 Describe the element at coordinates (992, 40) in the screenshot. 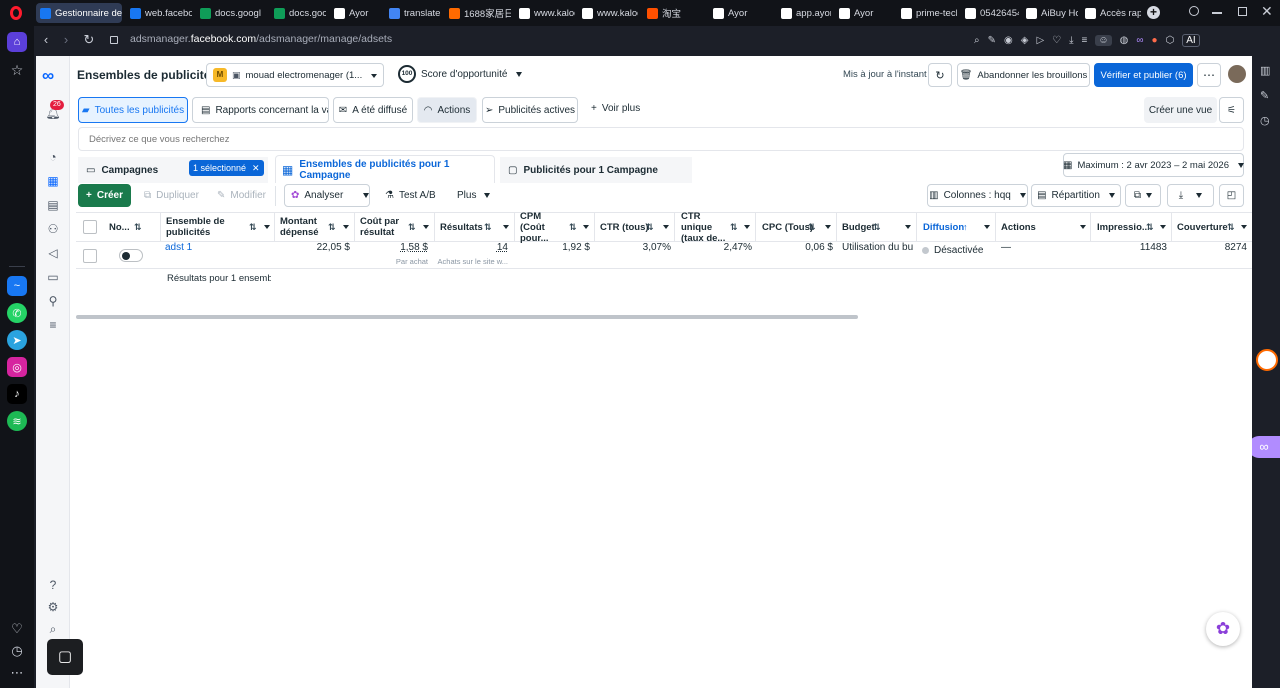

I see `edit-icon: ✎` at that location.